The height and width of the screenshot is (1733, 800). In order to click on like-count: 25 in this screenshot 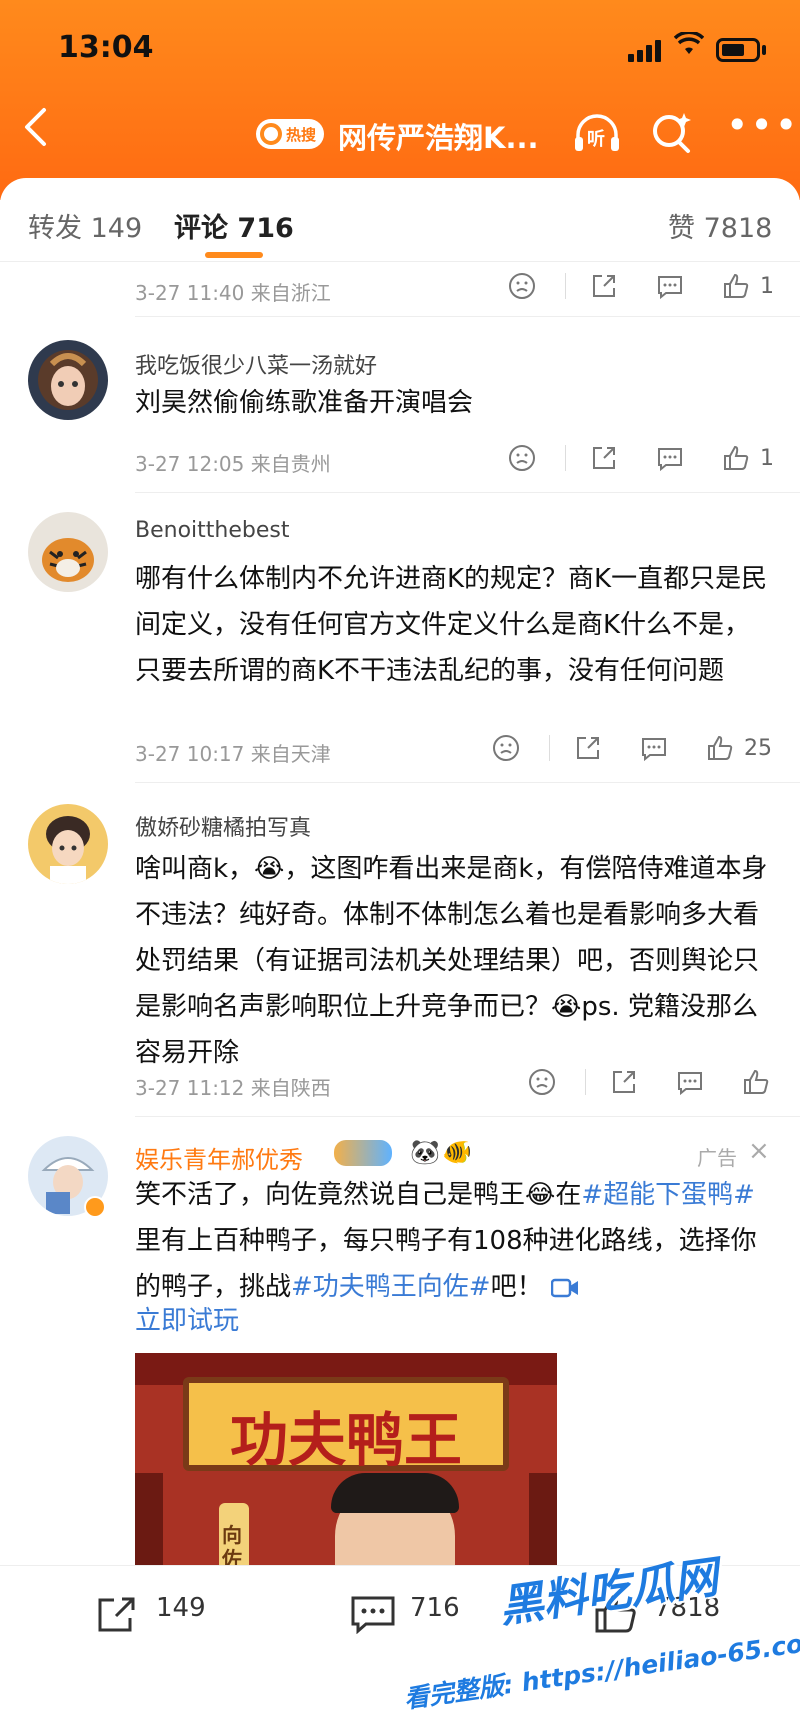, I will do `click(758, 748)`.